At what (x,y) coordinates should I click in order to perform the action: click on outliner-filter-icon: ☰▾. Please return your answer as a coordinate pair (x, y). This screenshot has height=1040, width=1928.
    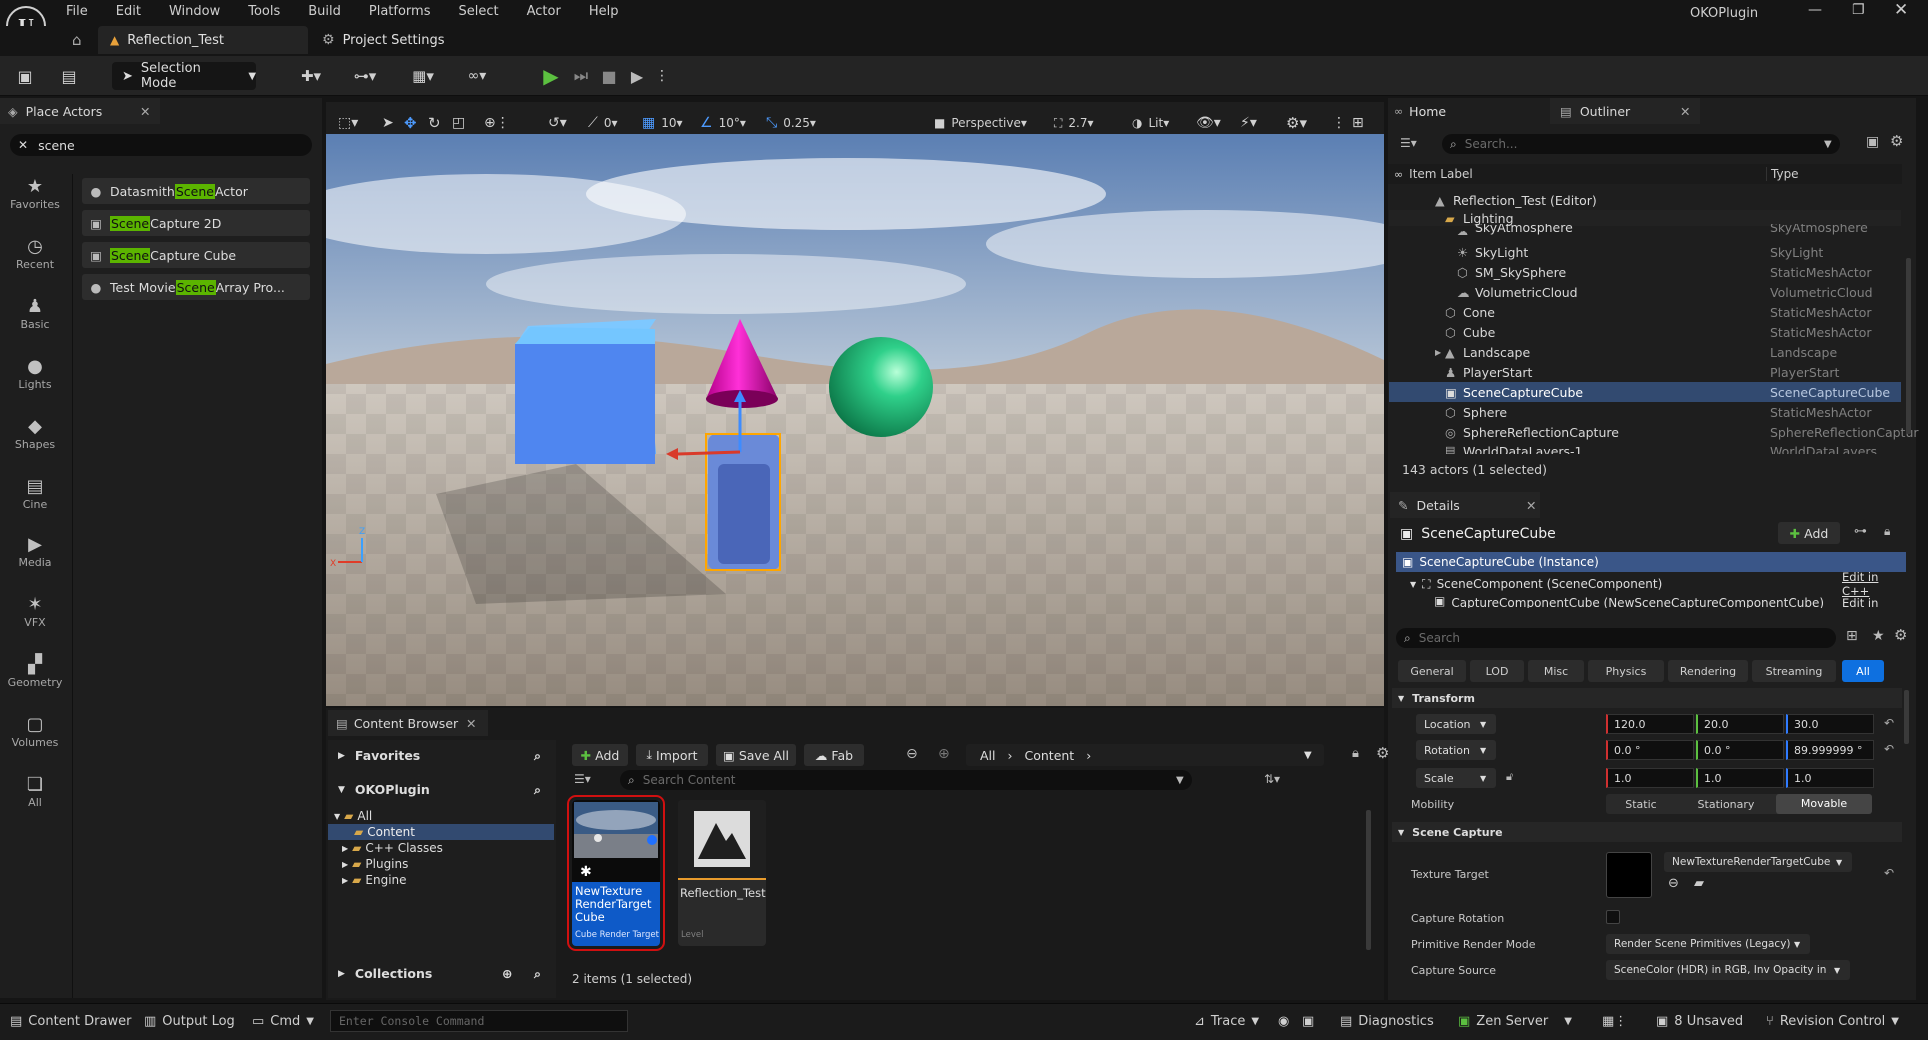
    Looking at the image, I should click on (1408, 143).